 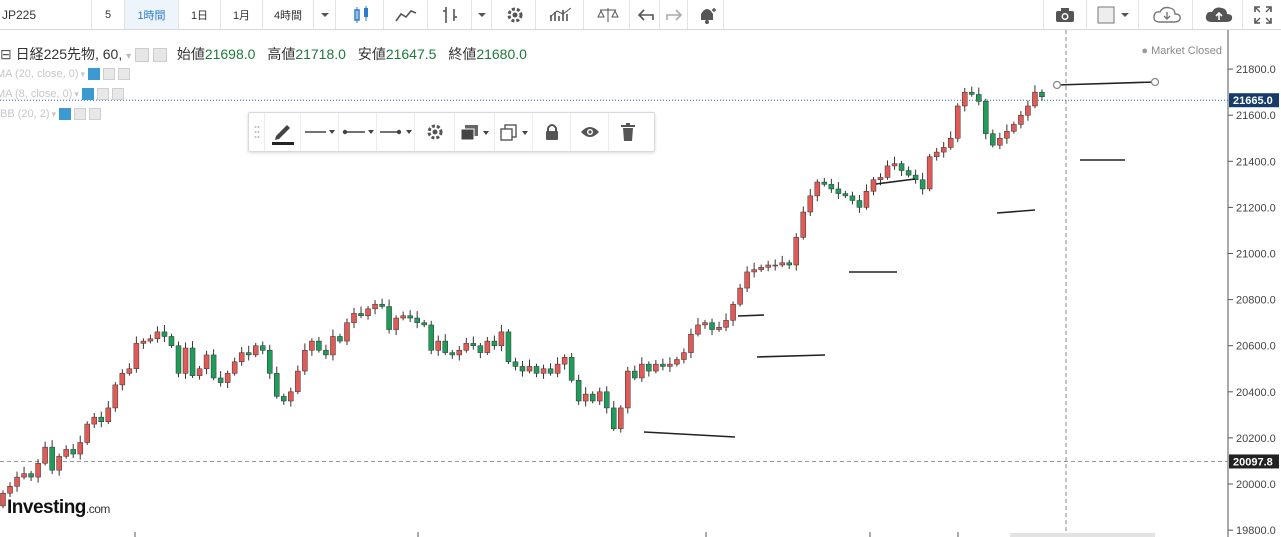 What do you see at coordinates (358, 132) in the screenshot?
I see `line-start-style-icon` at bounding box center [358, 132].